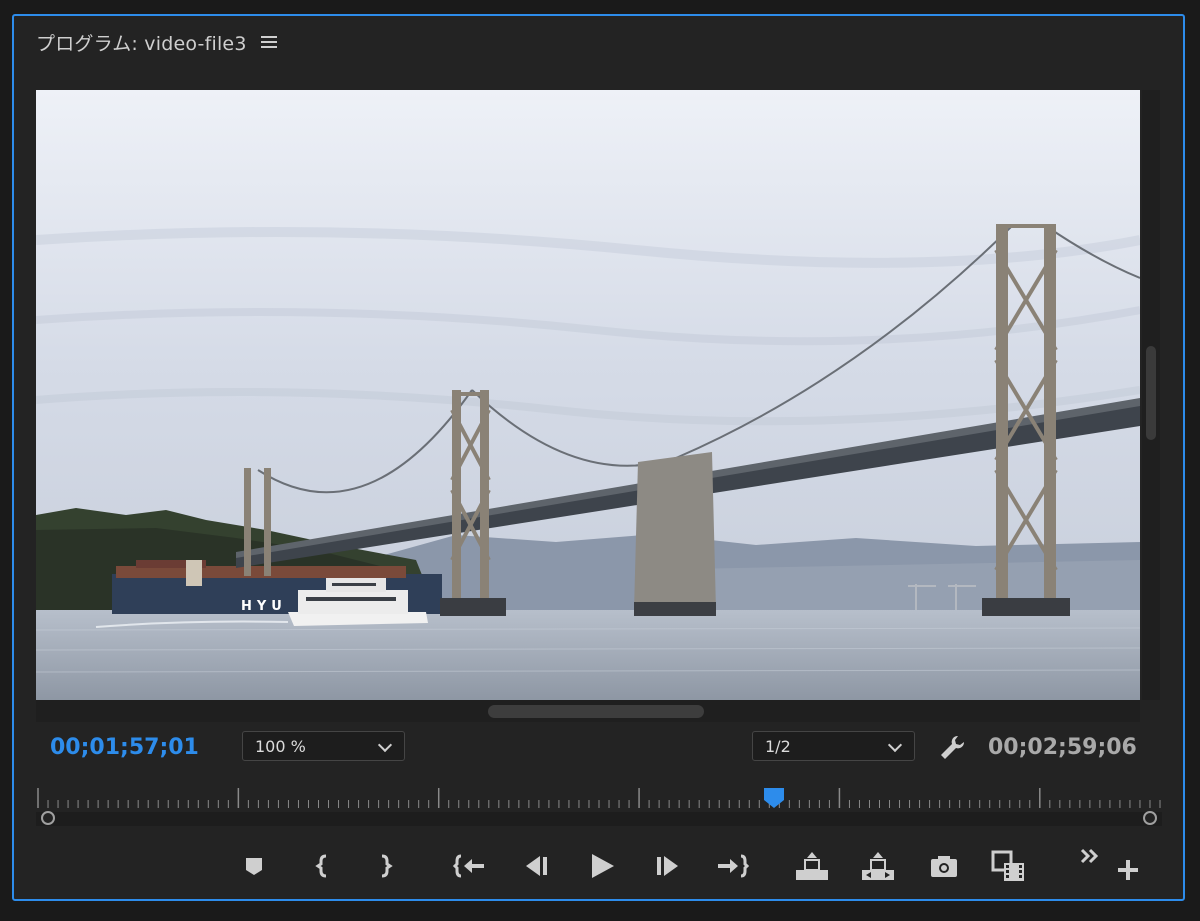  Describe the element at coordinates (878, 866) in the screenshot. I see `extract-icon` at that location.